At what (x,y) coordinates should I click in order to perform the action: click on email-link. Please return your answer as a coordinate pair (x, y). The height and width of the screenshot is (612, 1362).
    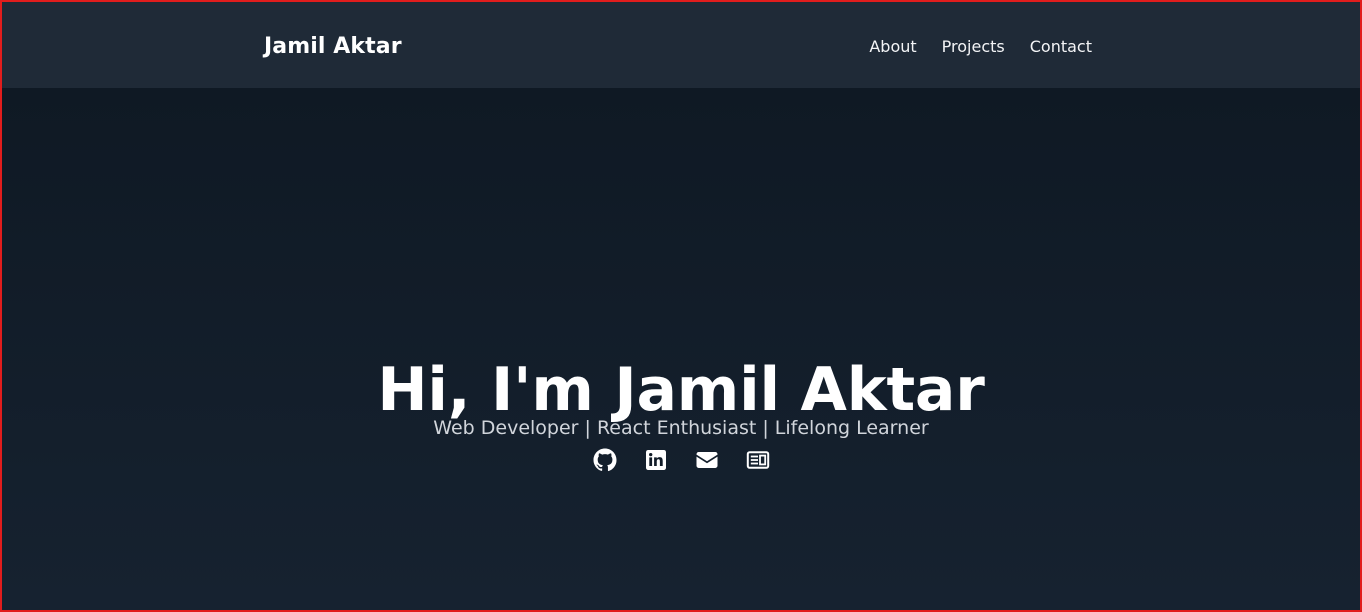
    Looking at the image, I should click on (707, 460).